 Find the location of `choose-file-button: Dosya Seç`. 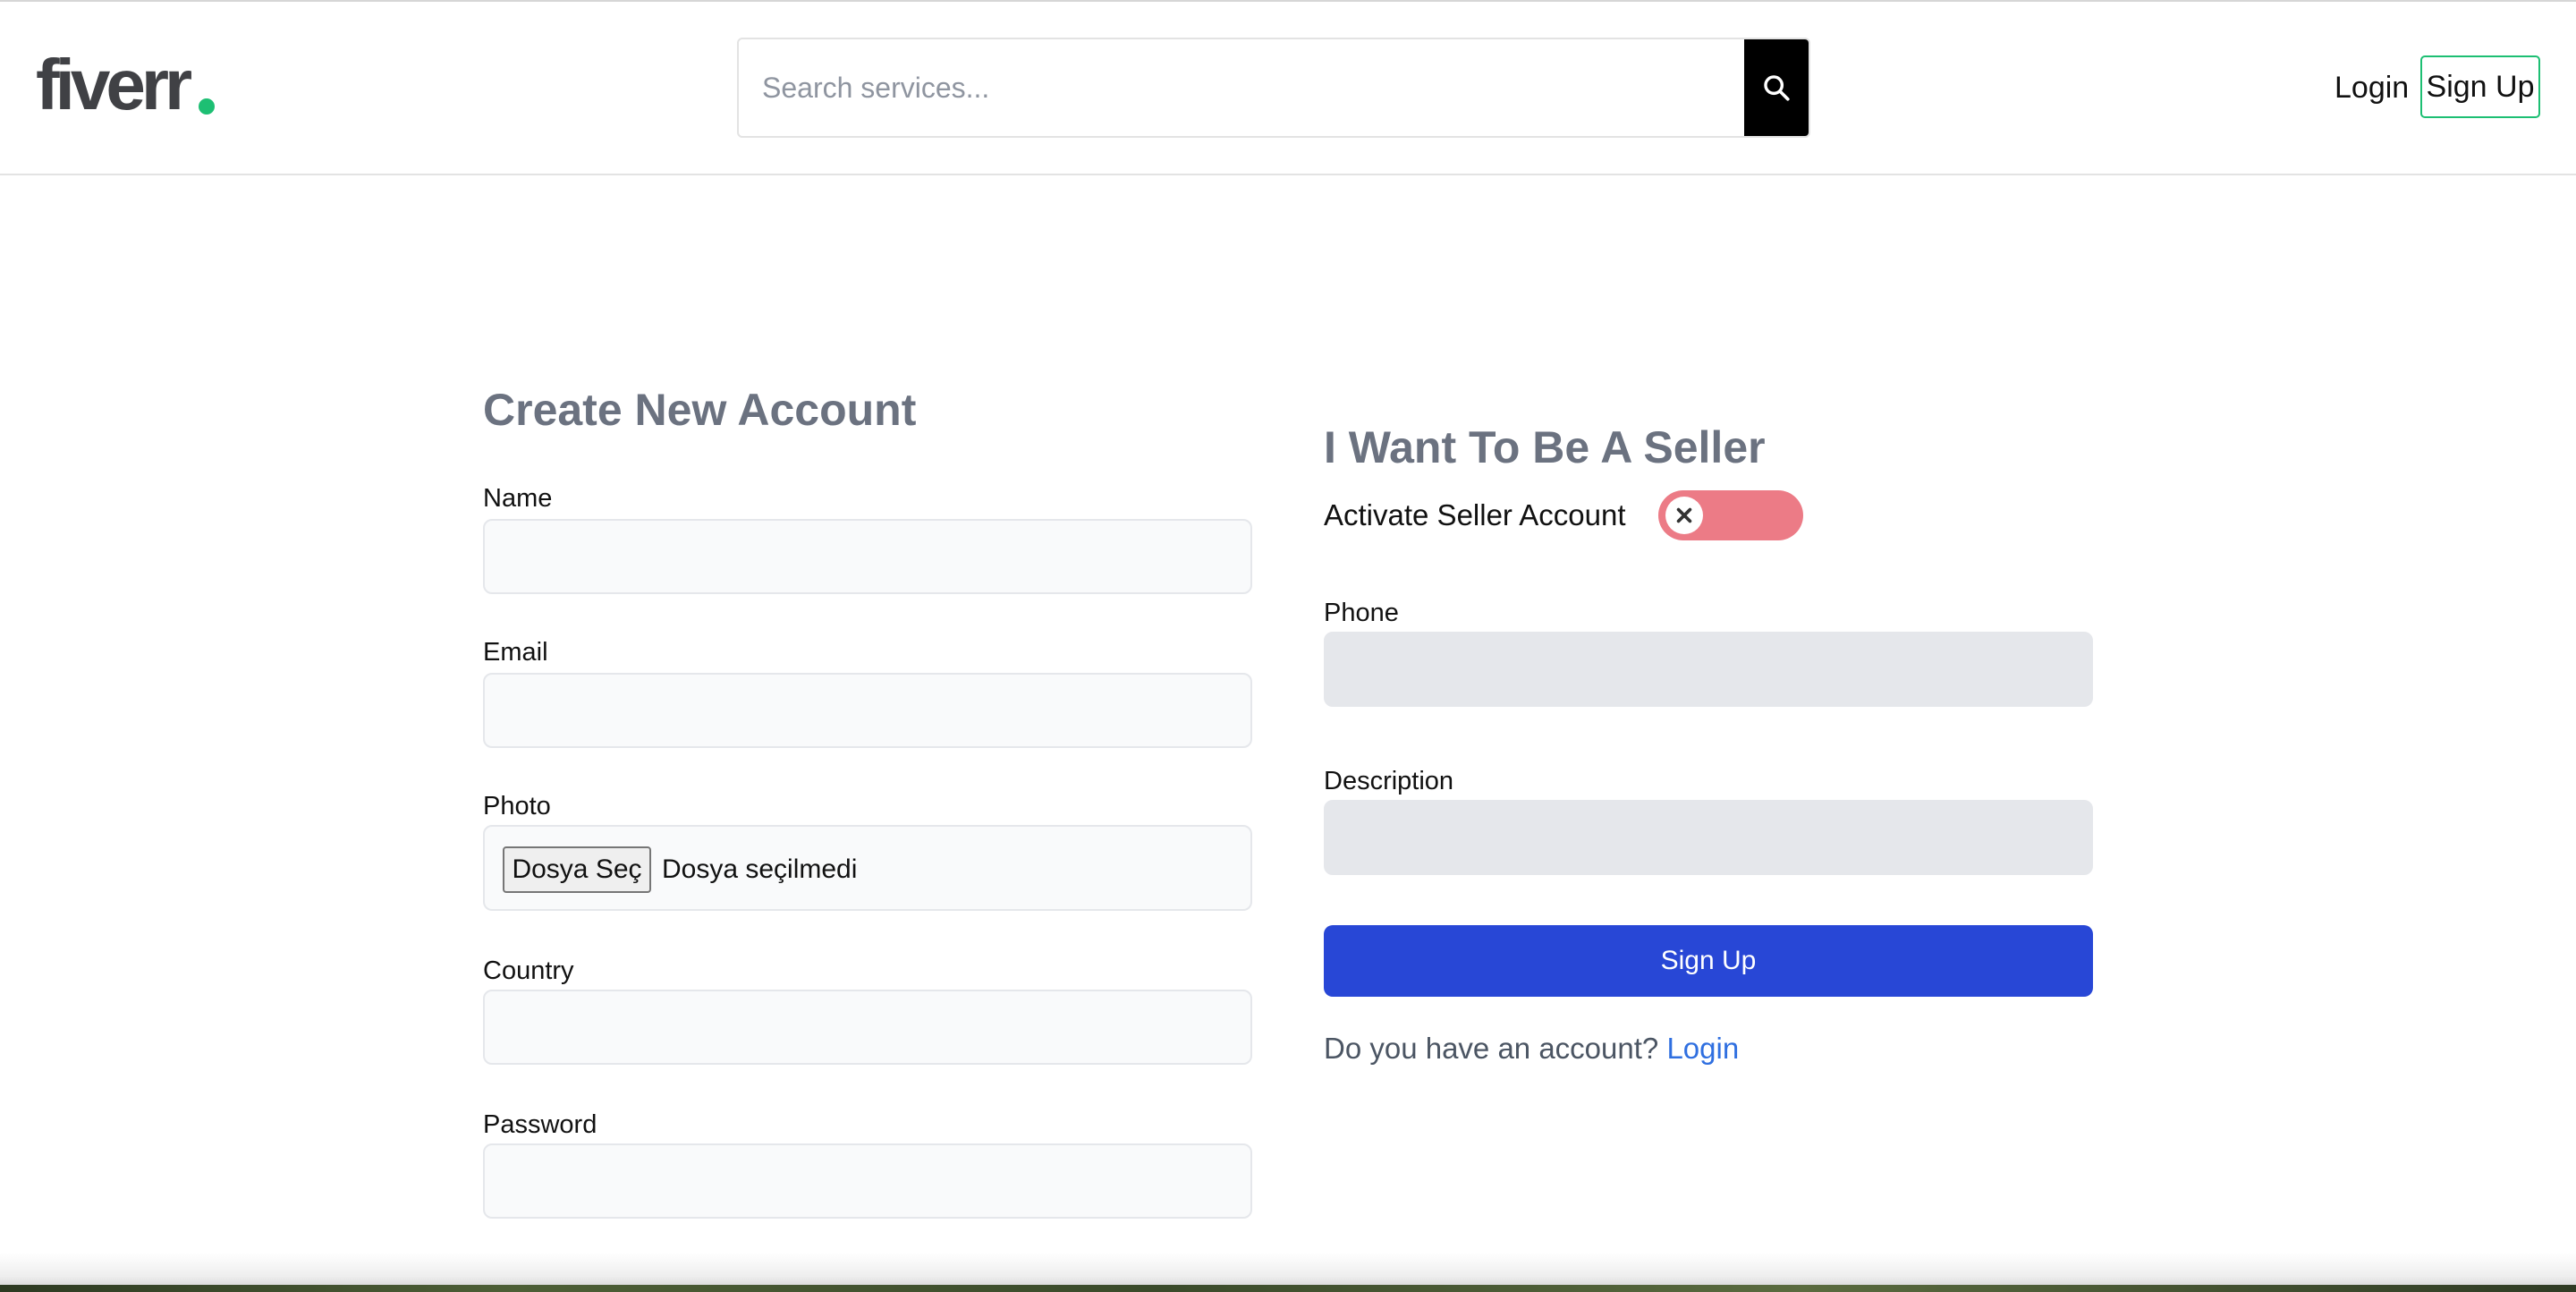

choose-file-button: Dosya Seç is located at coordinates (577, 870).